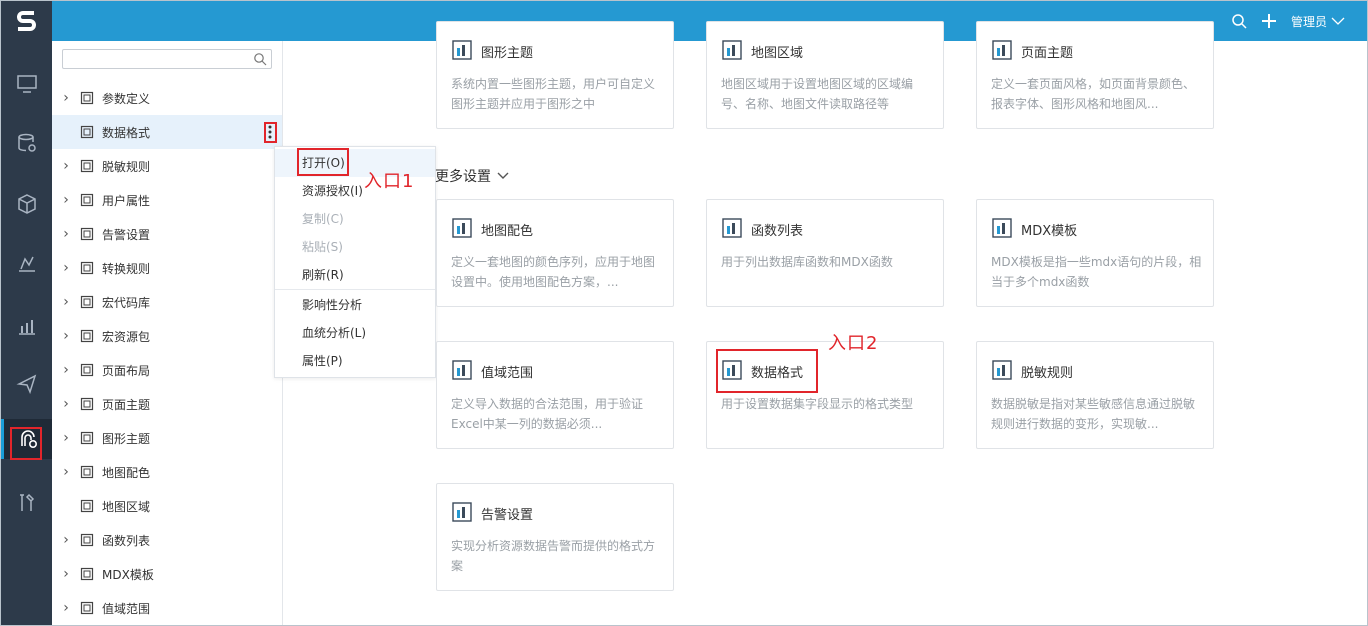  I want to click on map-area-icon, so click(87, 506).